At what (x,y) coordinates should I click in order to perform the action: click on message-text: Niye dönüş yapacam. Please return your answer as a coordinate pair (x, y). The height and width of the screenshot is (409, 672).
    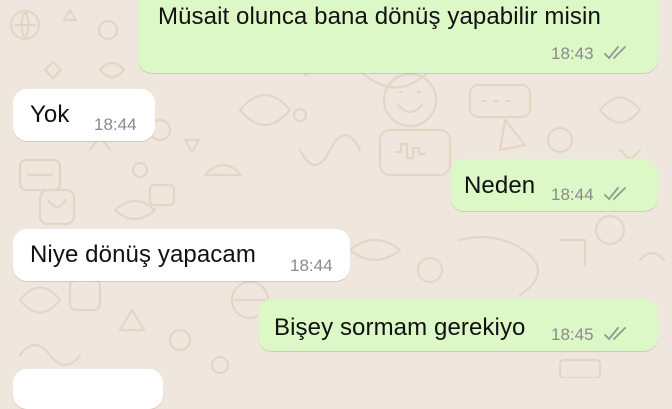
    Looking at the image, I should click on (143, 254).